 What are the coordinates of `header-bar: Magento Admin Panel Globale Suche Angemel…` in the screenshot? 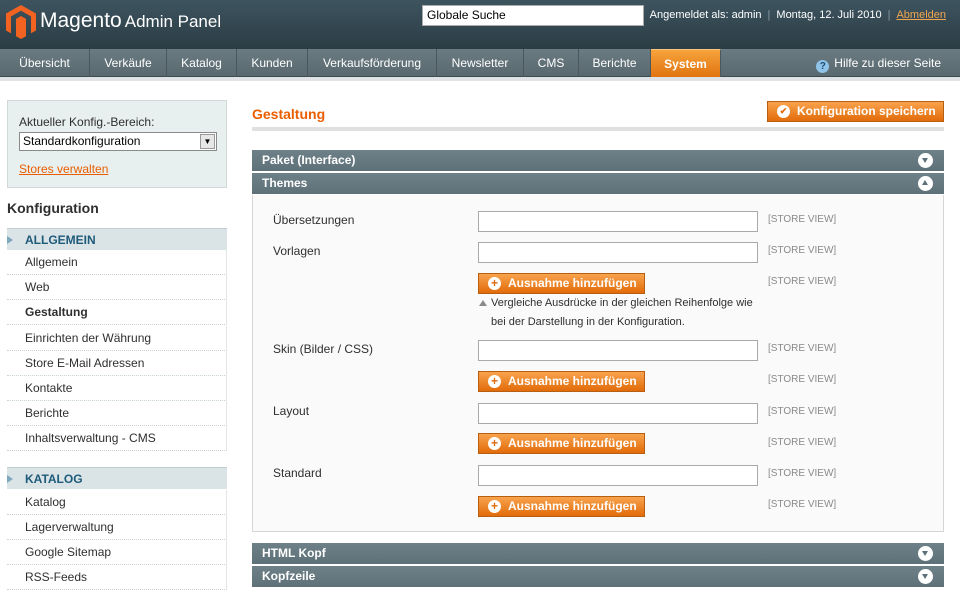 It's located at (480, 24).